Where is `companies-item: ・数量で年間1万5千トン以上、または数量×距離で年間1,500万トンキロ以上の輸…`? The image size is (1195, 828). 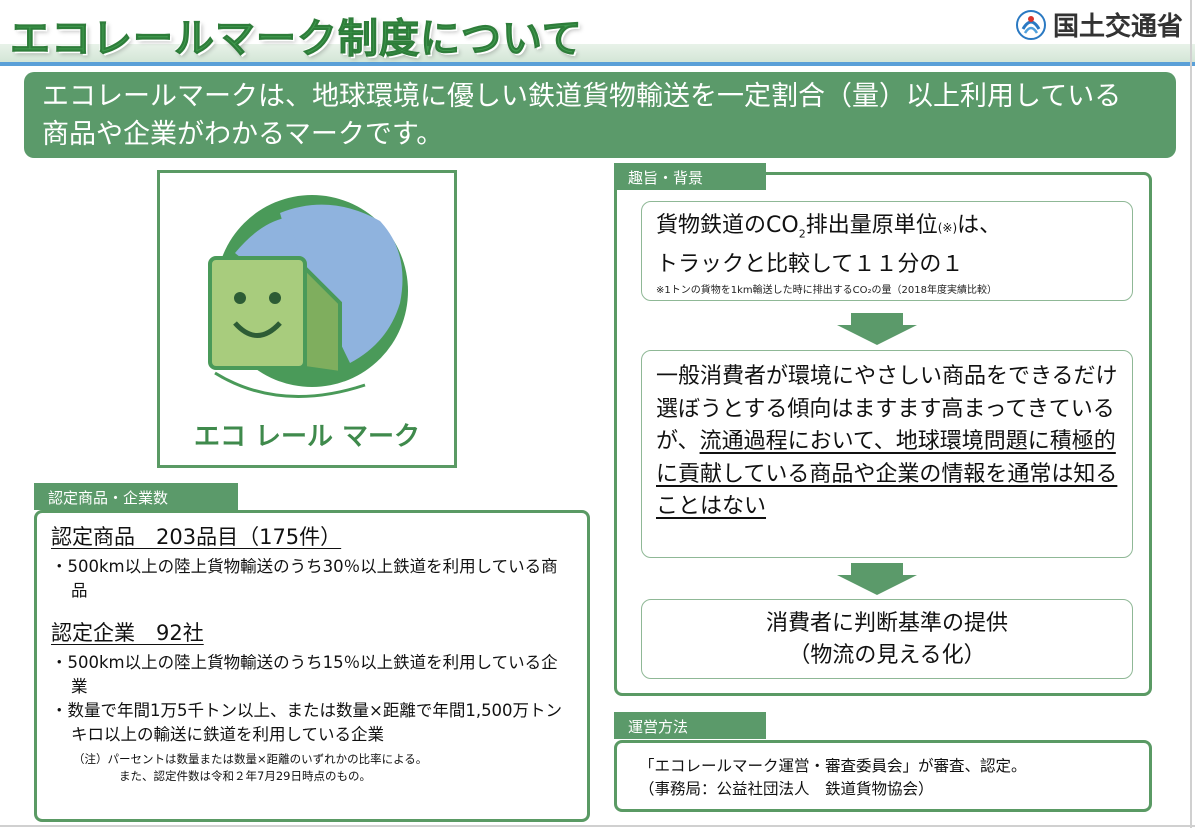
companies-item: ・数量で年間1万5千トン以上、または数量×距離で年間1,500万トンキロ以上の輸… is located at coordinates (307, 722).